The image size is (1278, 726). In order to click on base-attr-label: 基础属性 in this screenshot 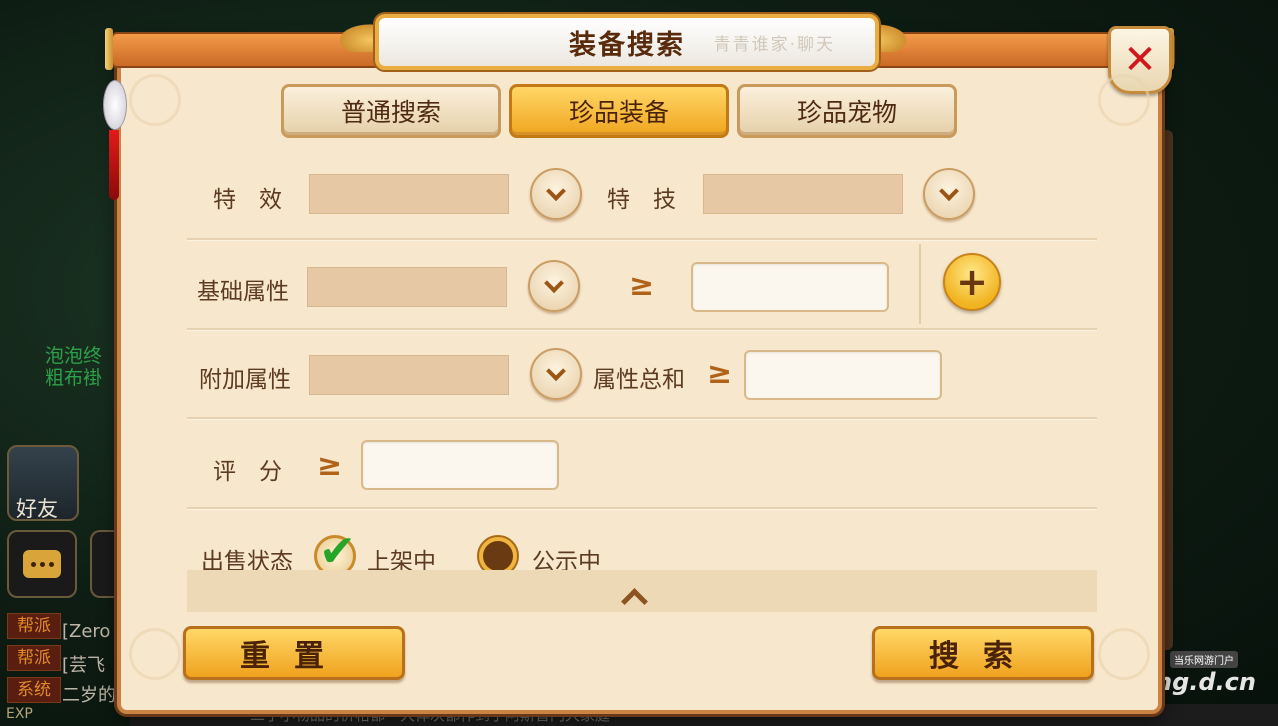, I will do `click(243, 292)`.